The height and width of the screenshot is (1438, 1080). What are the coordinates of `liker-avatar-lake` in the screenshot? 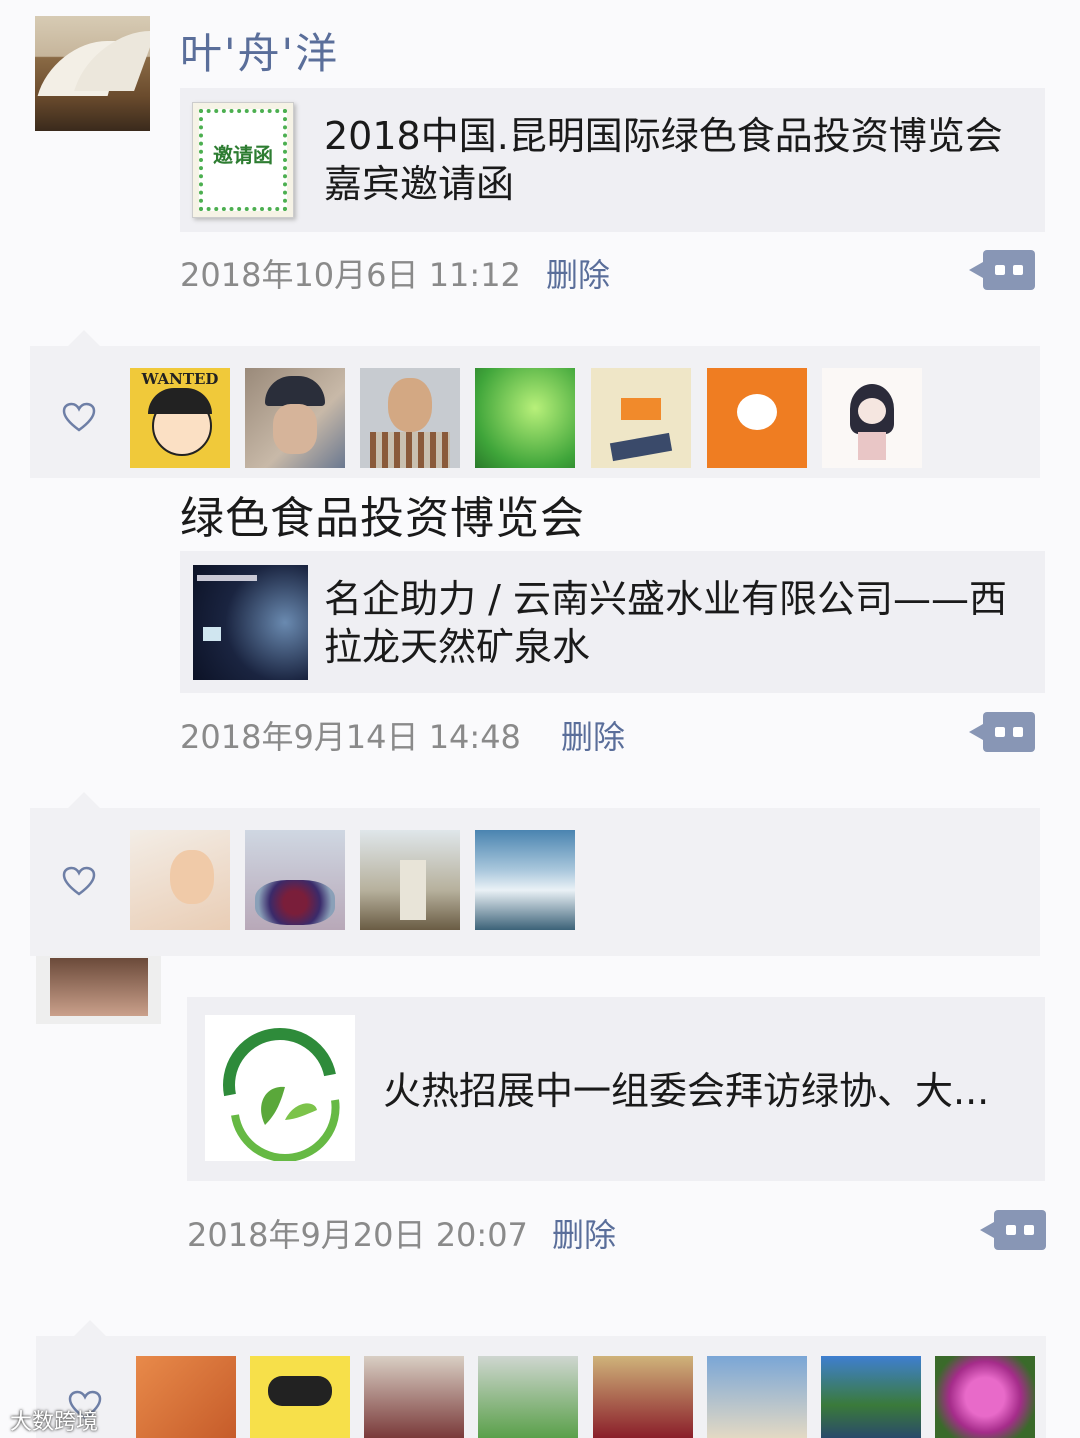 It's located at (871, 1397).